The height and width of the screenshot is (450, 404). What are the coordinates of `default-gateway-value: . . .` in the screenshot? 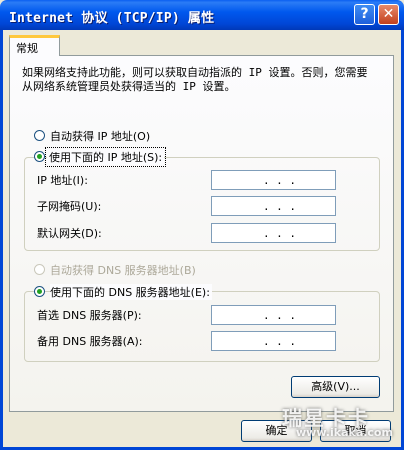 It's located at (279, 233).